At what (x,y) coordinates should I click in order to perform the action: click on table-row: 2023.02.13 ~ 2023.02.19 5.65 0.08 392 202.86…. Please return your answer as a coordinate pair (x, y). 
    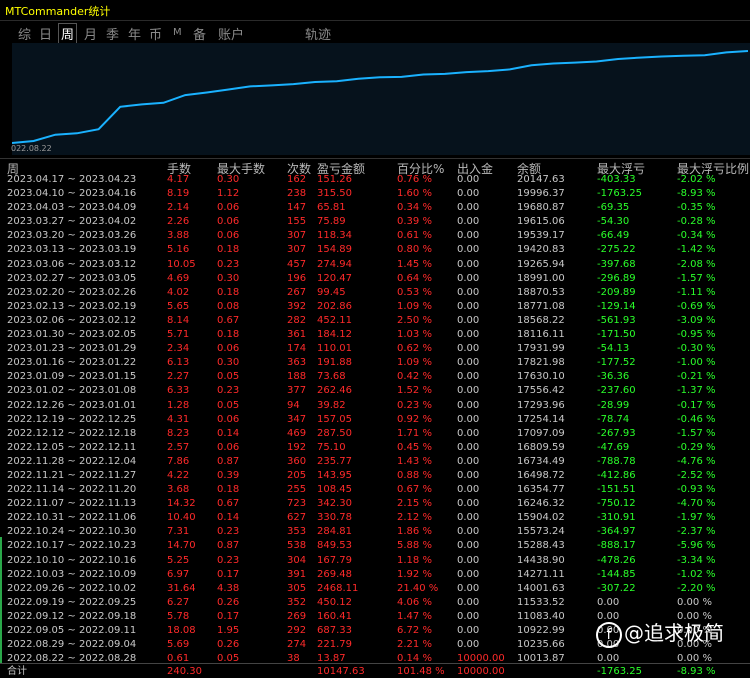
    Looking at the image, I should click on (375, 307).